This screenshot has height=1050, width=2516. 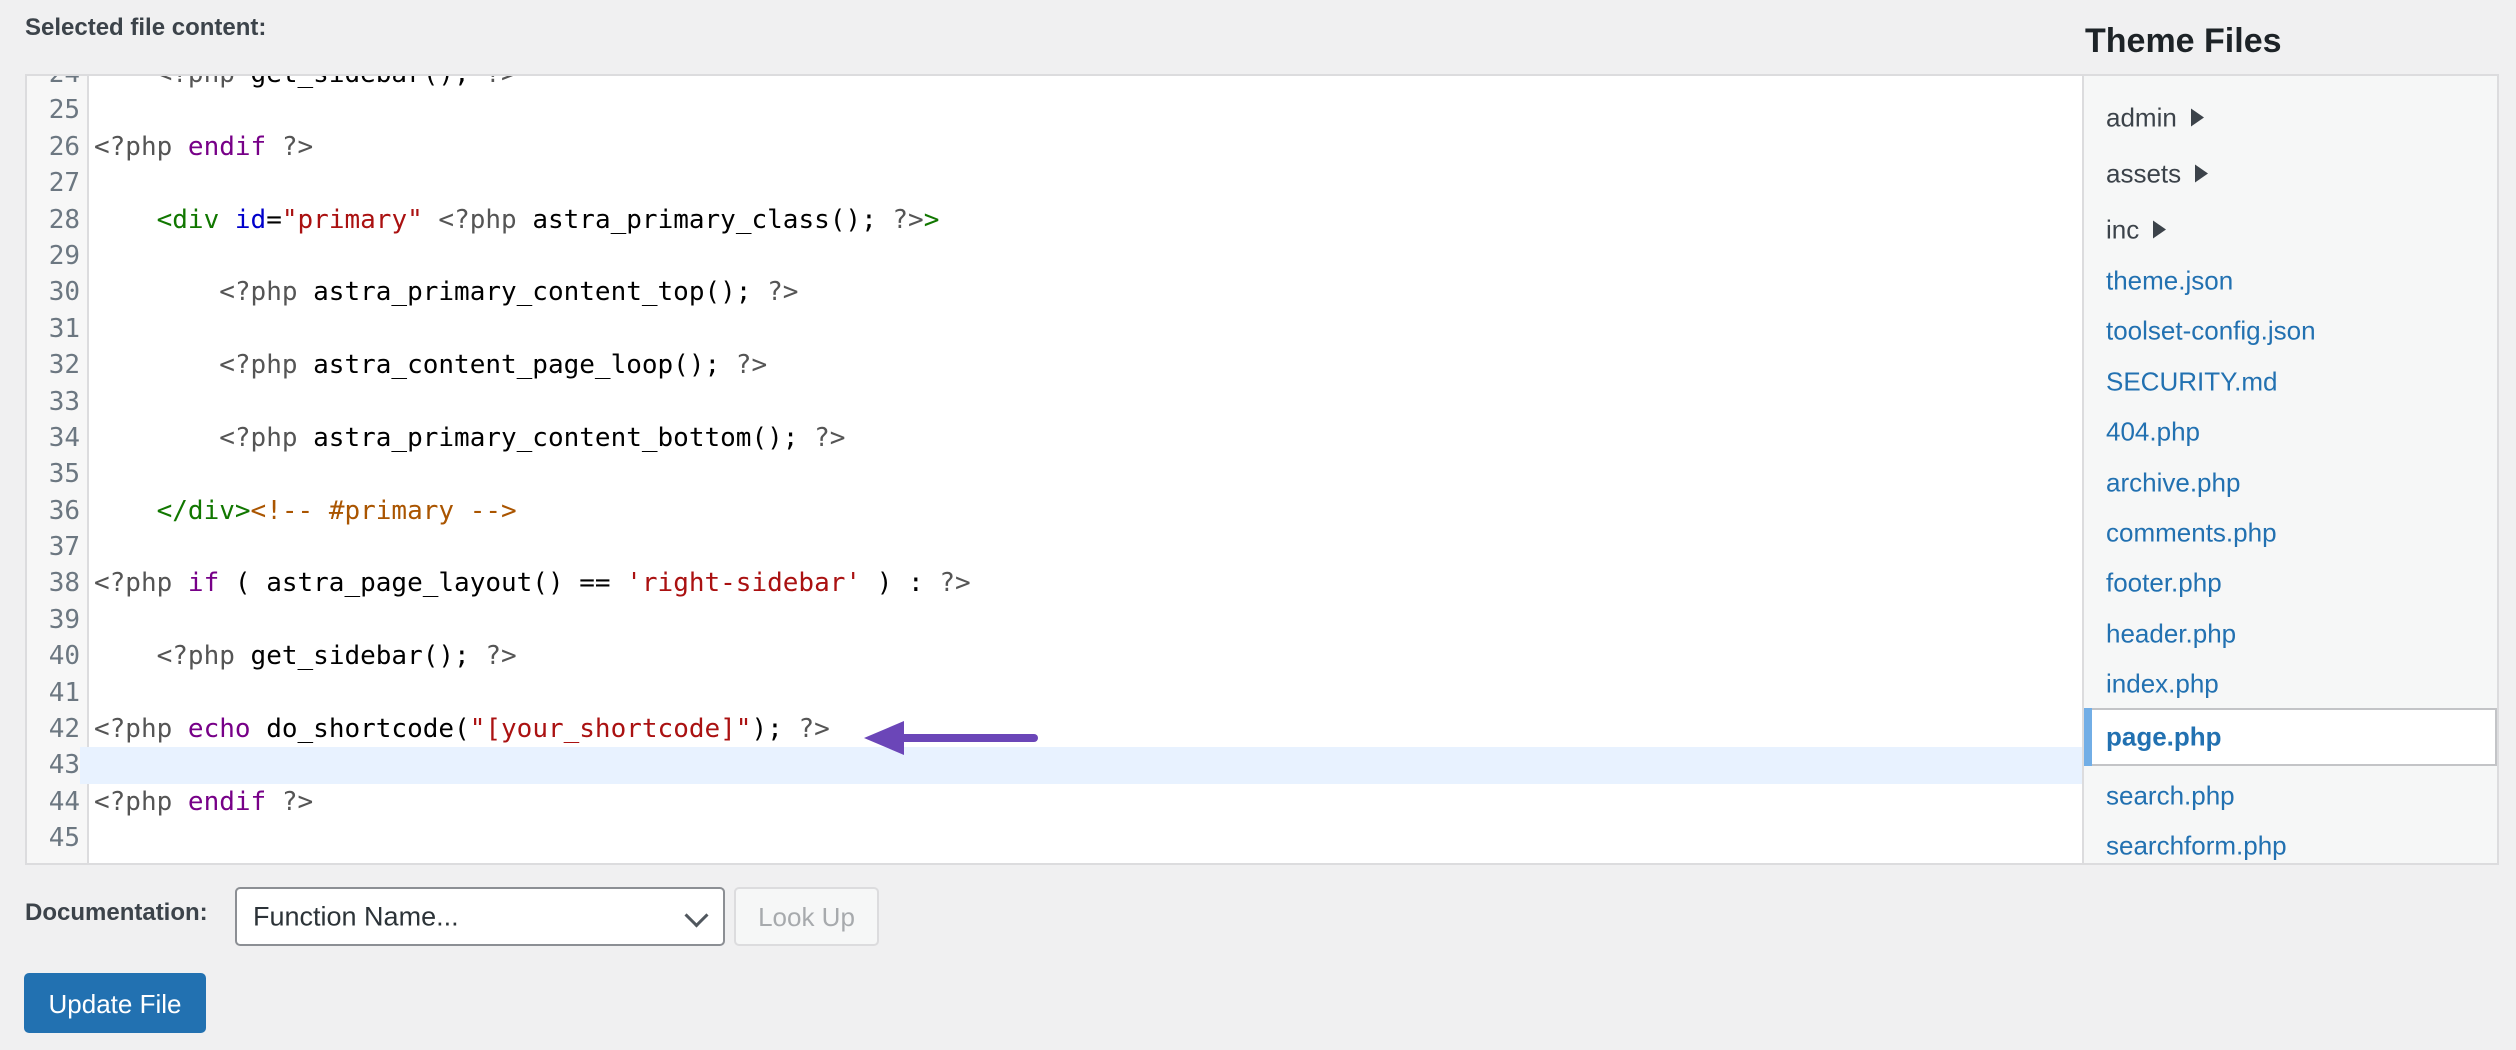 What do you see at coordinates (53, 365) in the screenshot?
I see `line-number: 32` at bounding box center [53, 365].